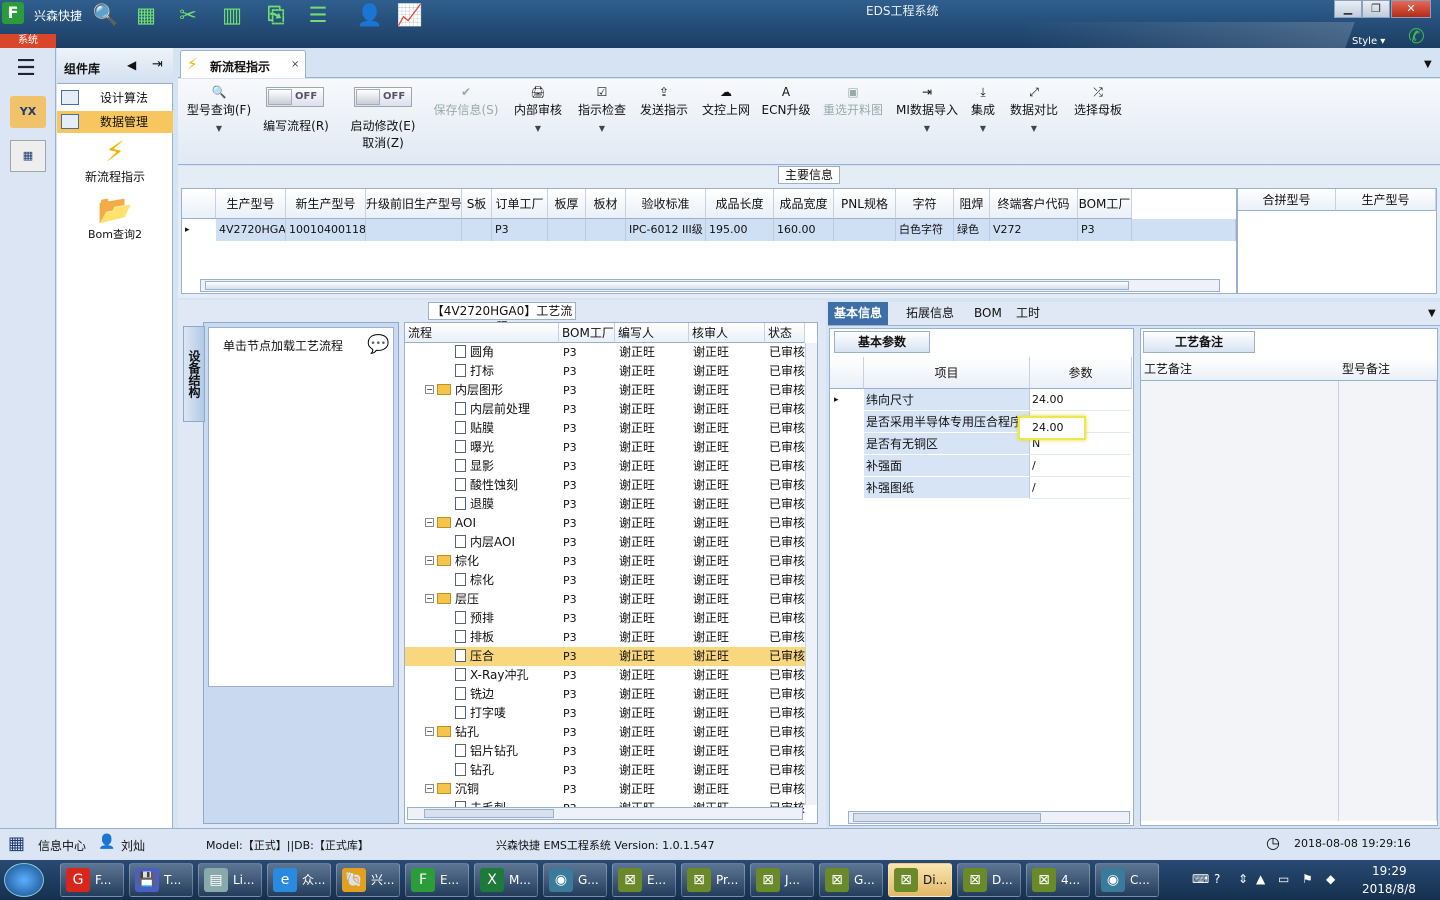 This screenshot has height=900, width=1440. What do you see at coordinates (1260, 879) in the screenshot?
I see `tray-up-icon: ▲` at bounding box center [1260, 879].